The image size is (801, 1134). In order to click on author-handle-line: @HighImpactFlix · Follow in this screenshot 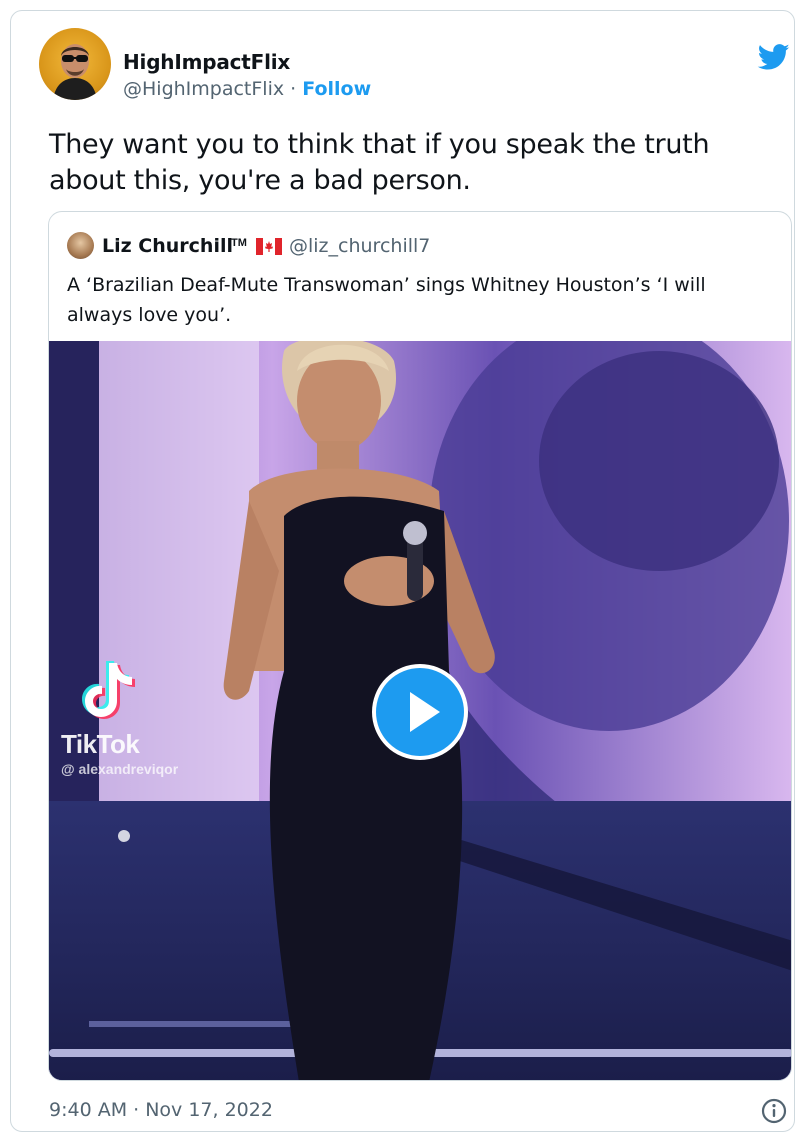, I will do `click(247, 89)`.